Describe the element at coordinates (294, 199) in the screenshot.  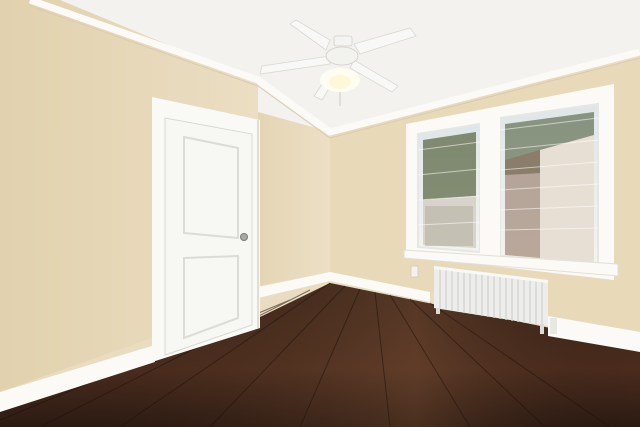
I see `back-wall` at that location.